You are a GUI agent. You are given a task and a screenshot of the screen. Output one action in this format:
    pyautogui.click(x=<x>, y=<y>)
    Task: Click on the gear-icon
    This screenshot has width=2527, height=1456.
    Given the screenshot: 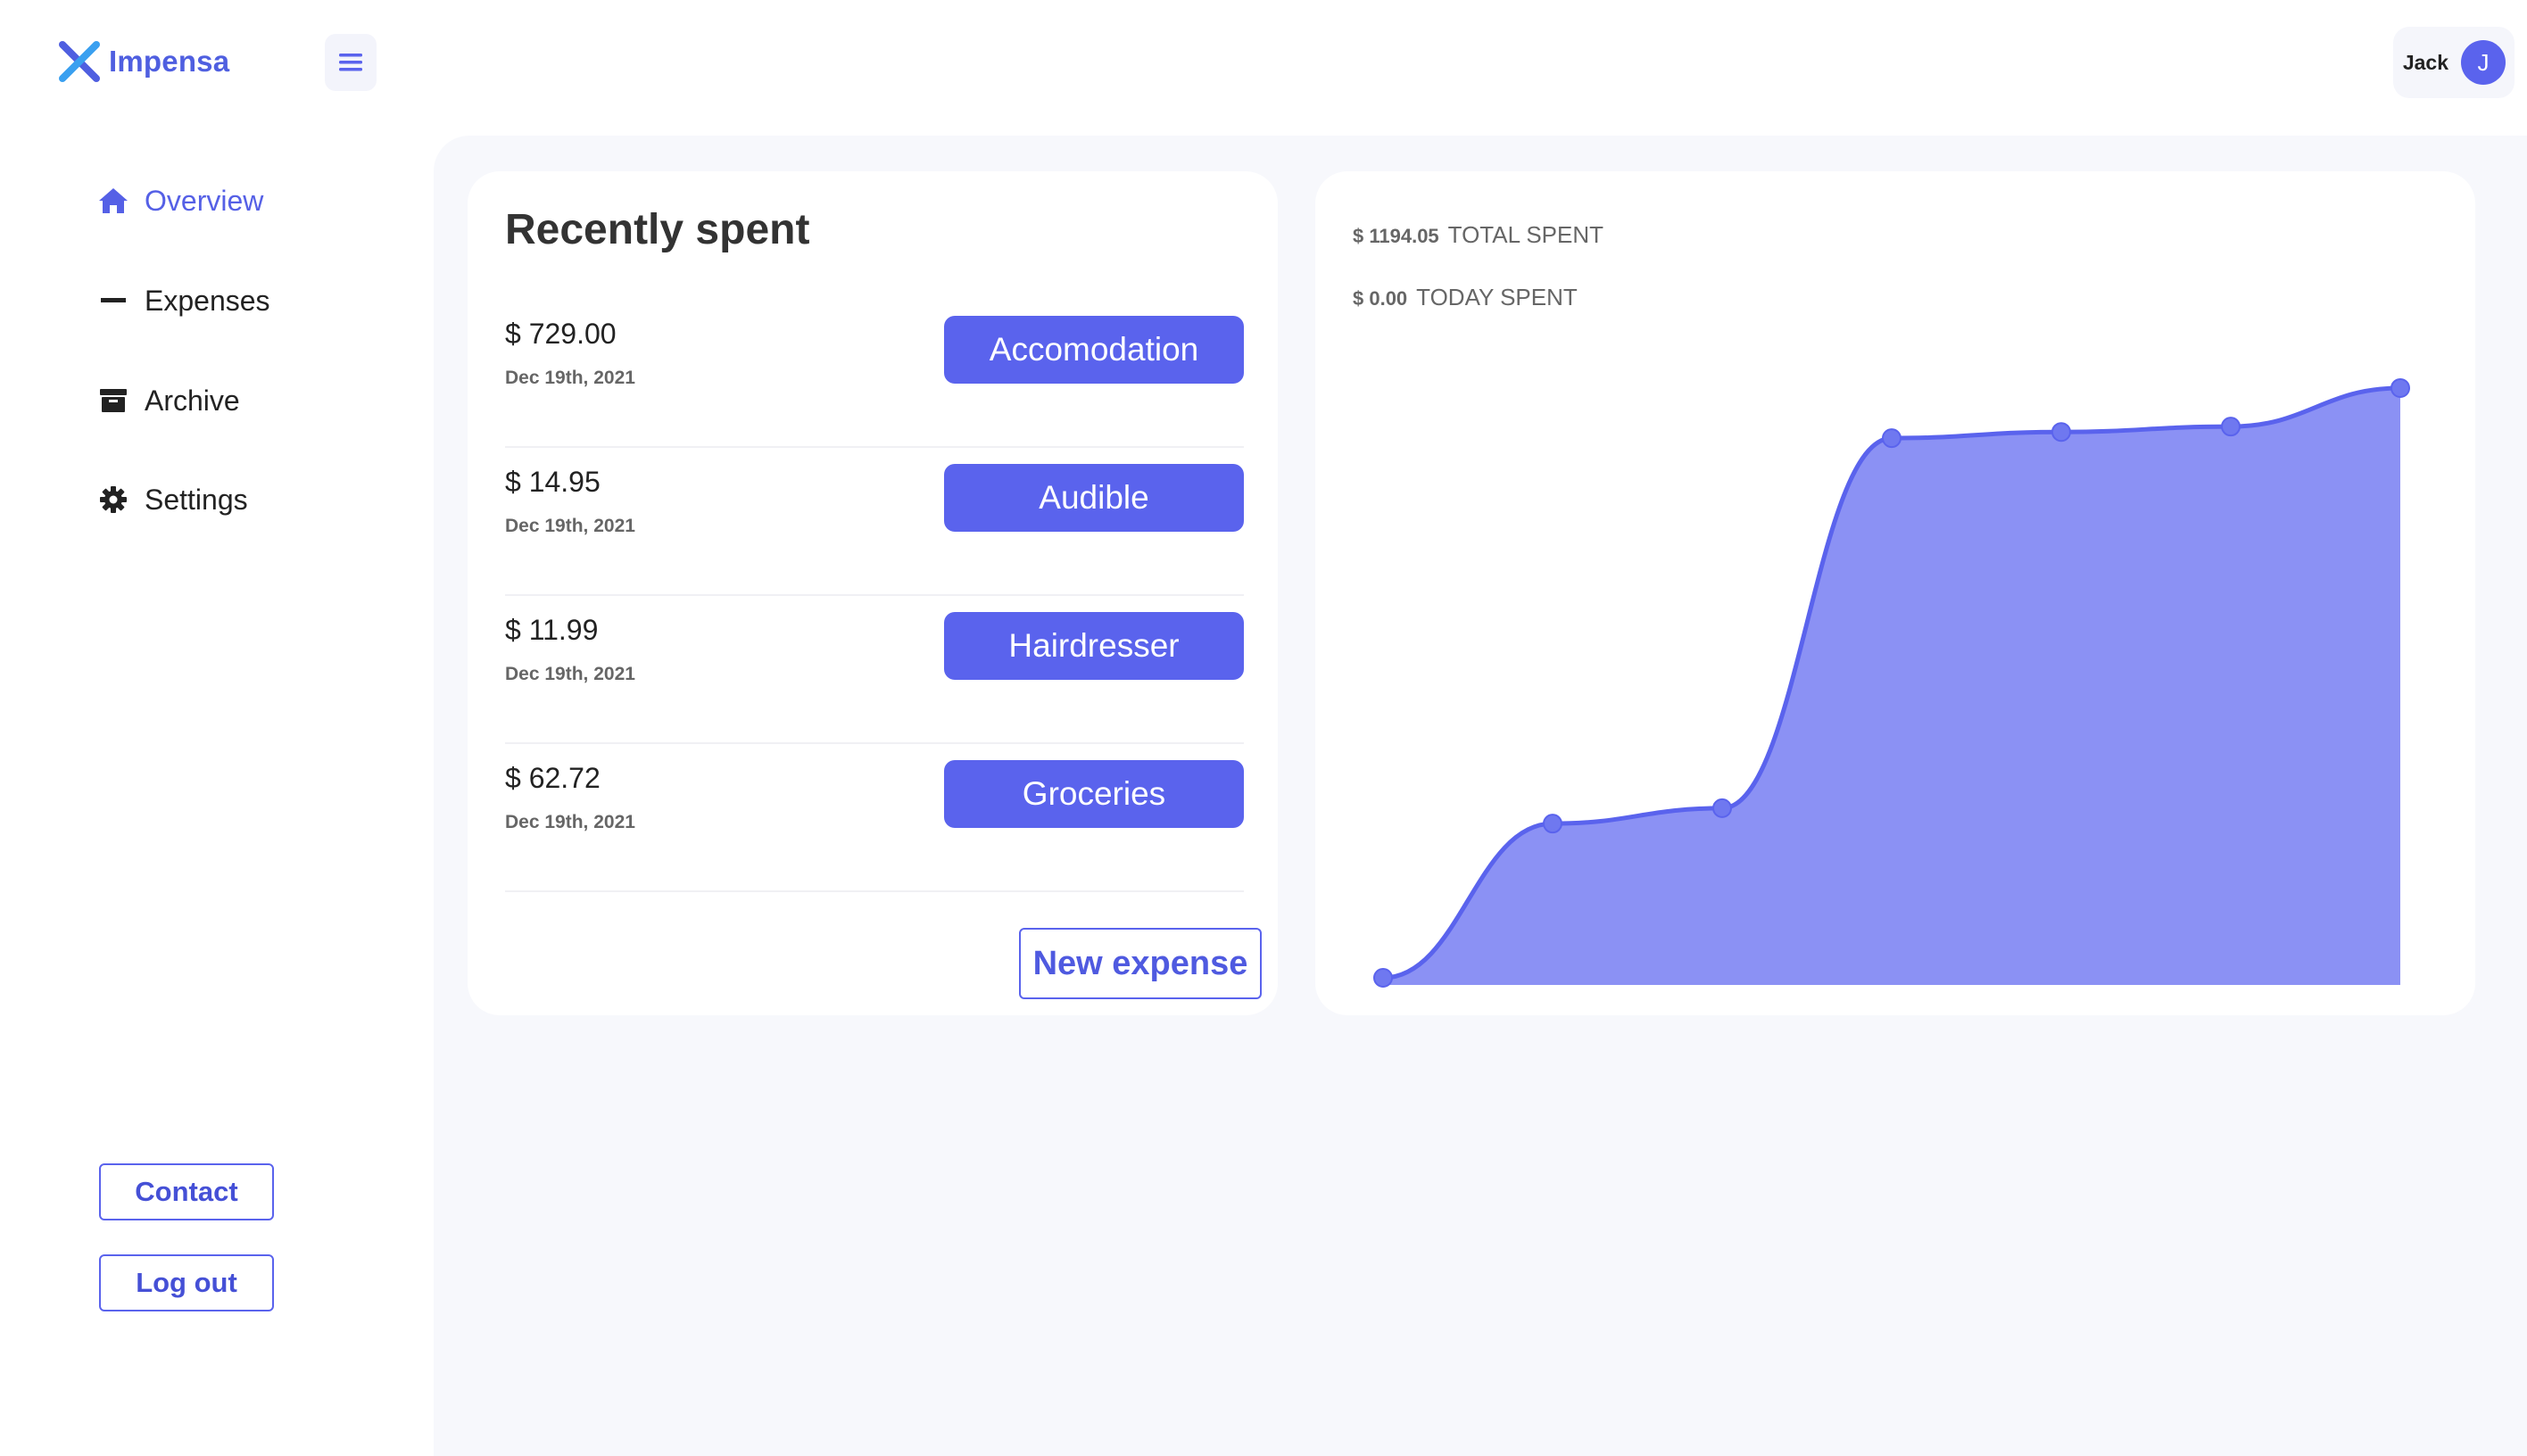 What is the action you would take?
    pyautogui.click(x=113, y=500)
    